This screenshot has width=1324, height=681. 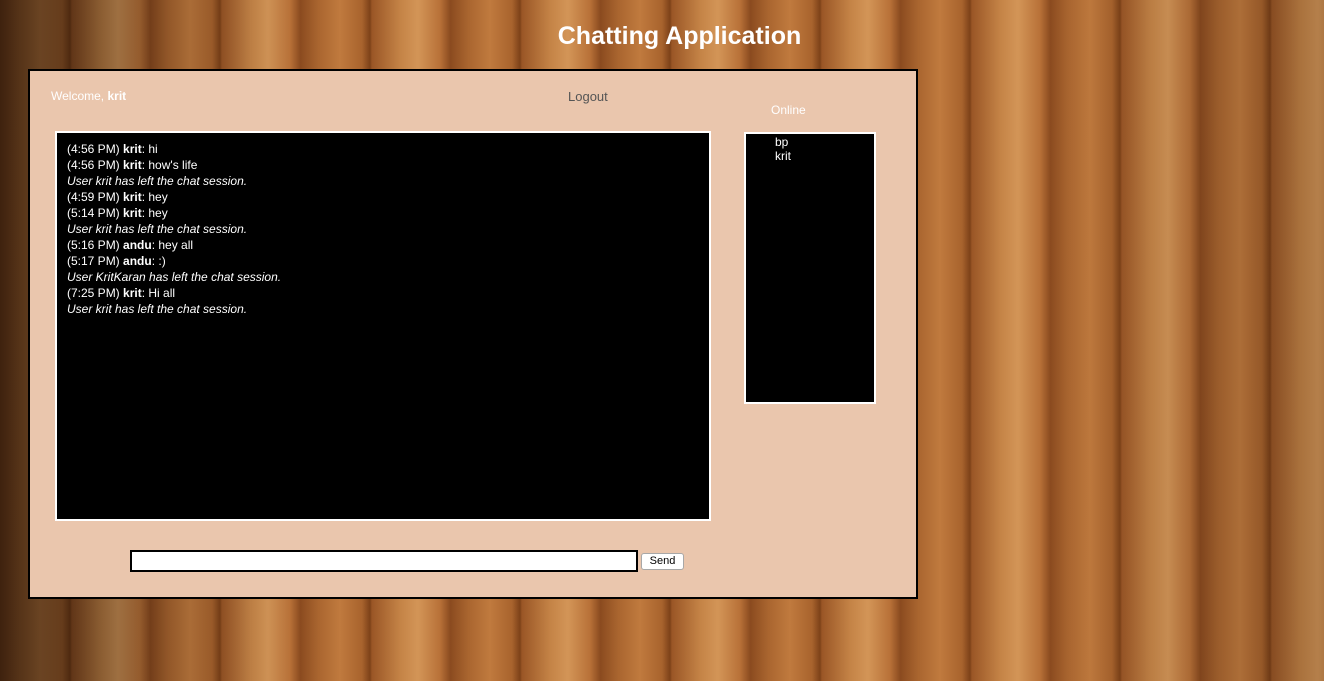 I want to click on logout-link: Logout, so click(x=588, y=96).